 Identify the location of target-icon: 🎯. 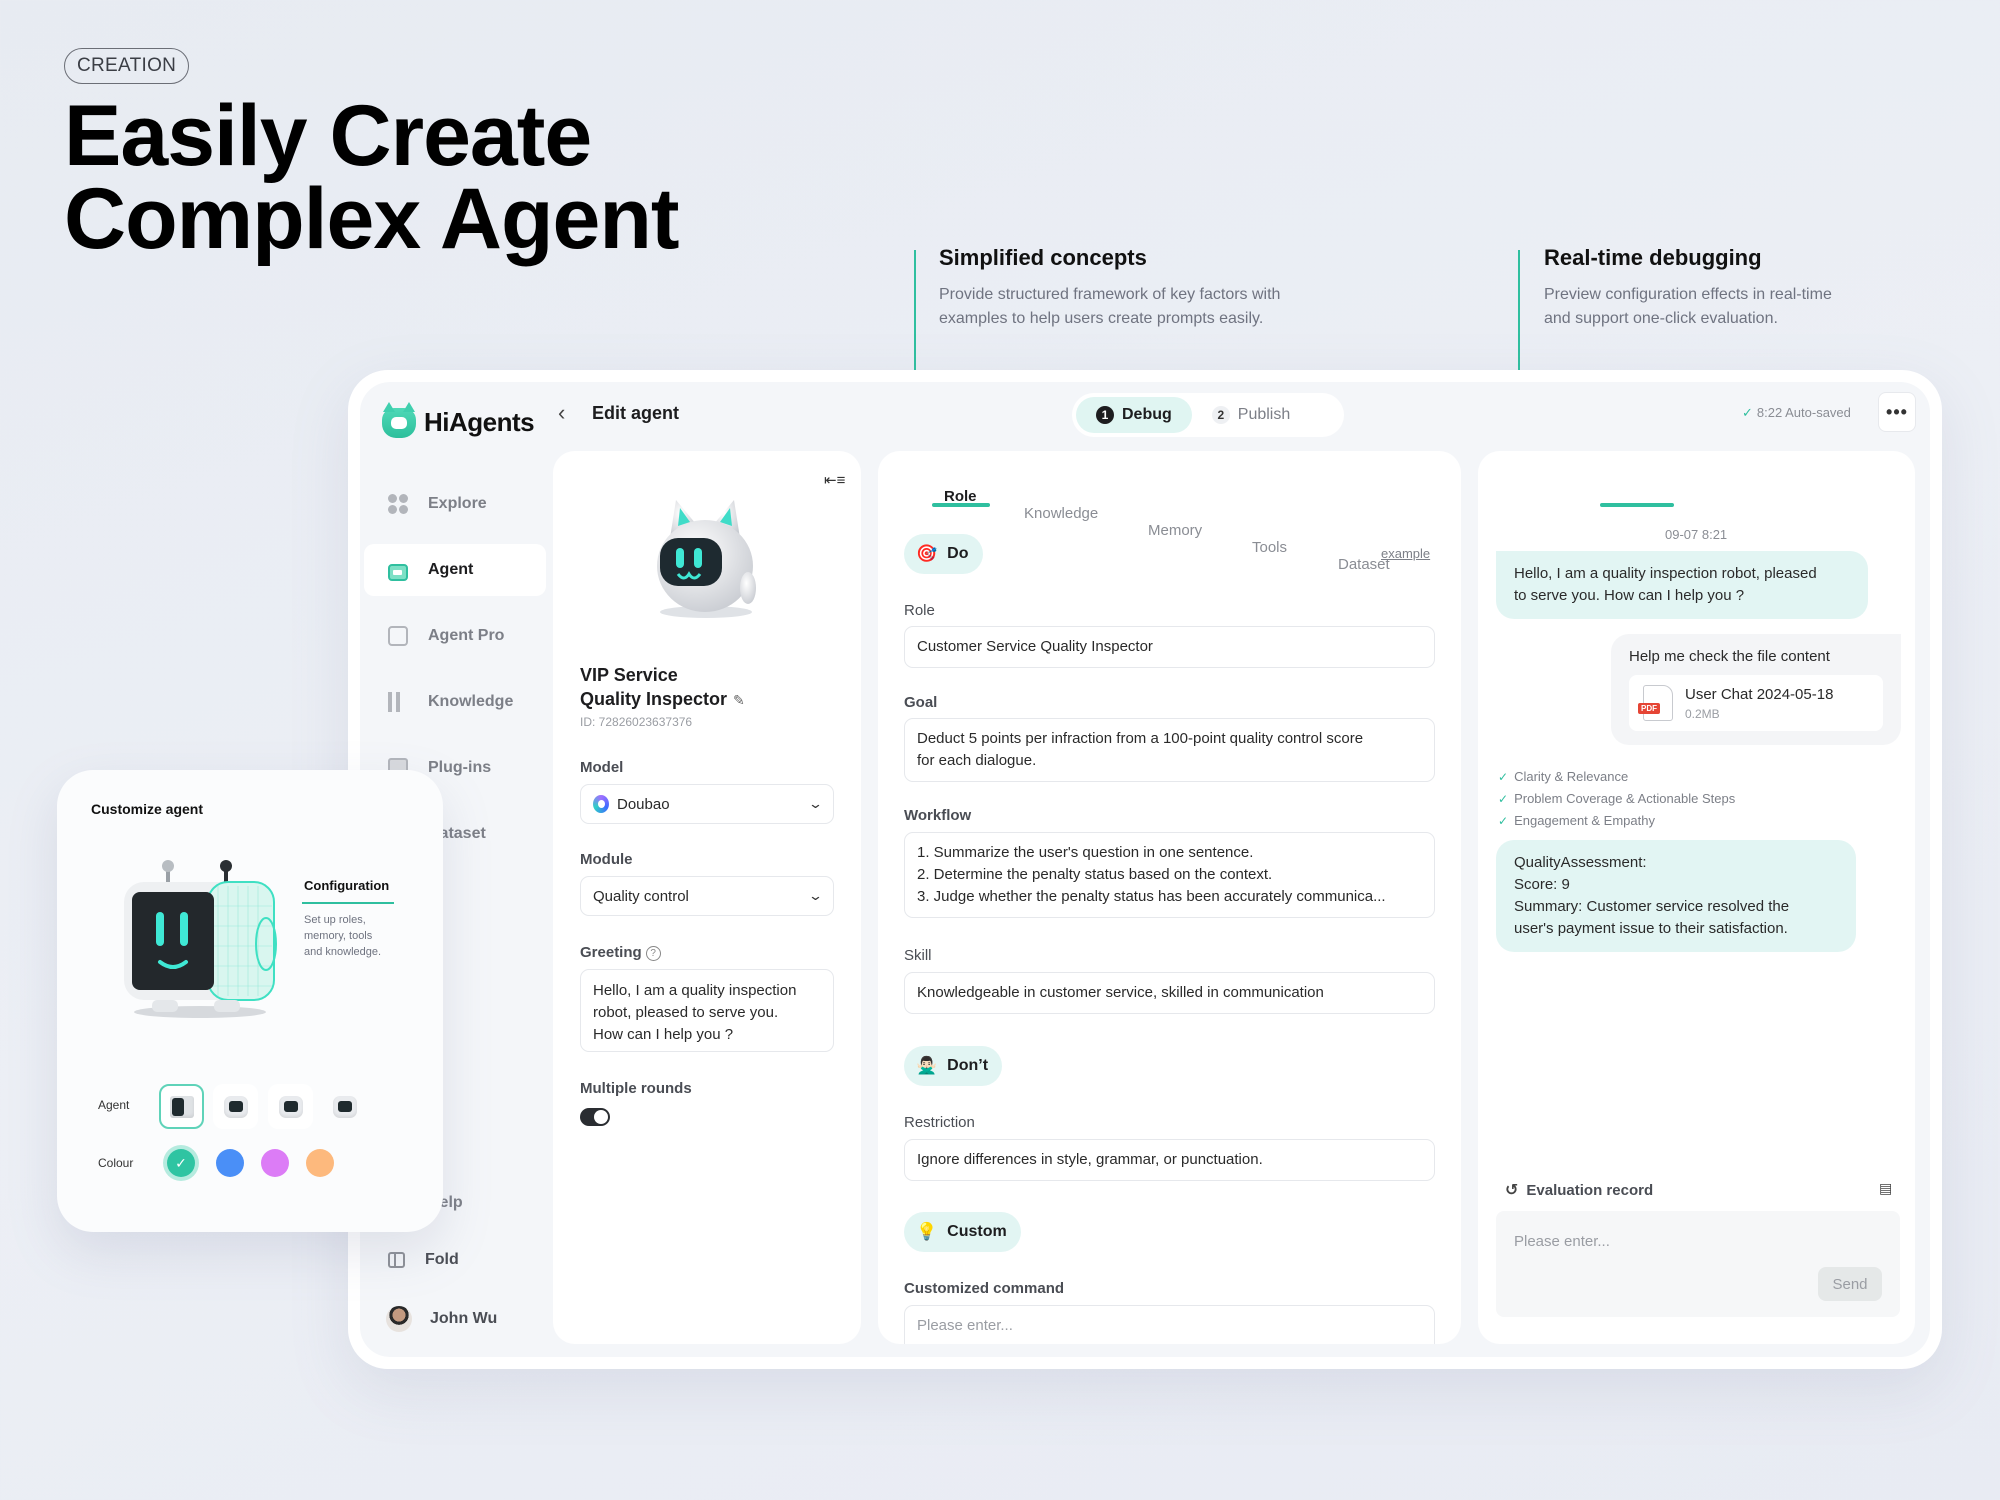
(927, 553).